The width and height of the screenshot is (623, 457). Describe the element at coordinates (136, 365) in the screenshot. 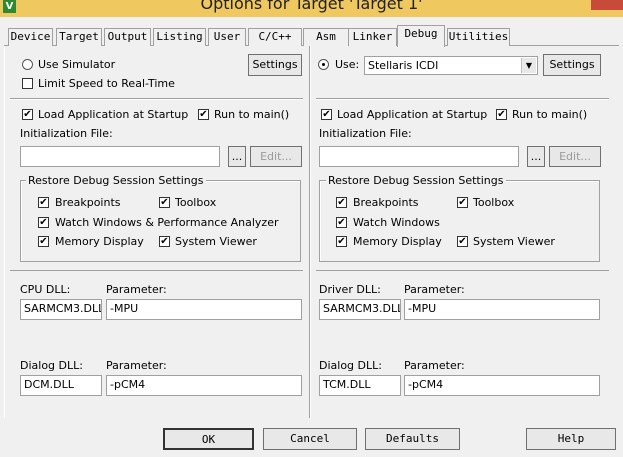

I see `dialog-param-label-left: Parameter:` at that location.